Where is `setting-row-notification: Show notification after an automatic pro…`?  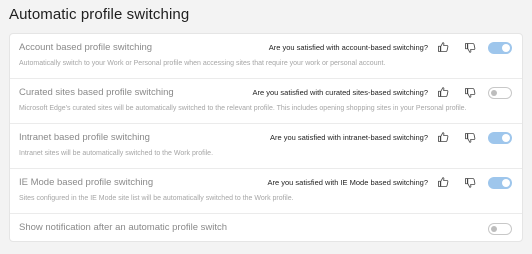 setting-row-notification: Show notification after an automatic pro… is located at coordinates (266, 228).